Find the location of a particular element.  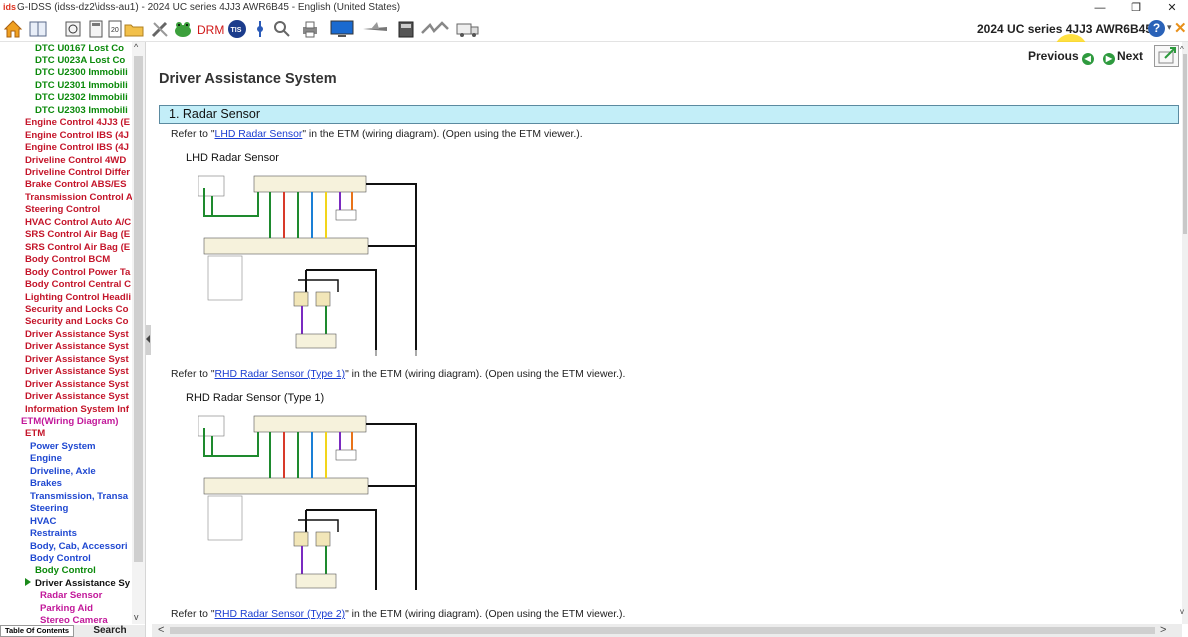

sidebar-tree-item: Body Control Power Ta is located at coordinates (78, 273).